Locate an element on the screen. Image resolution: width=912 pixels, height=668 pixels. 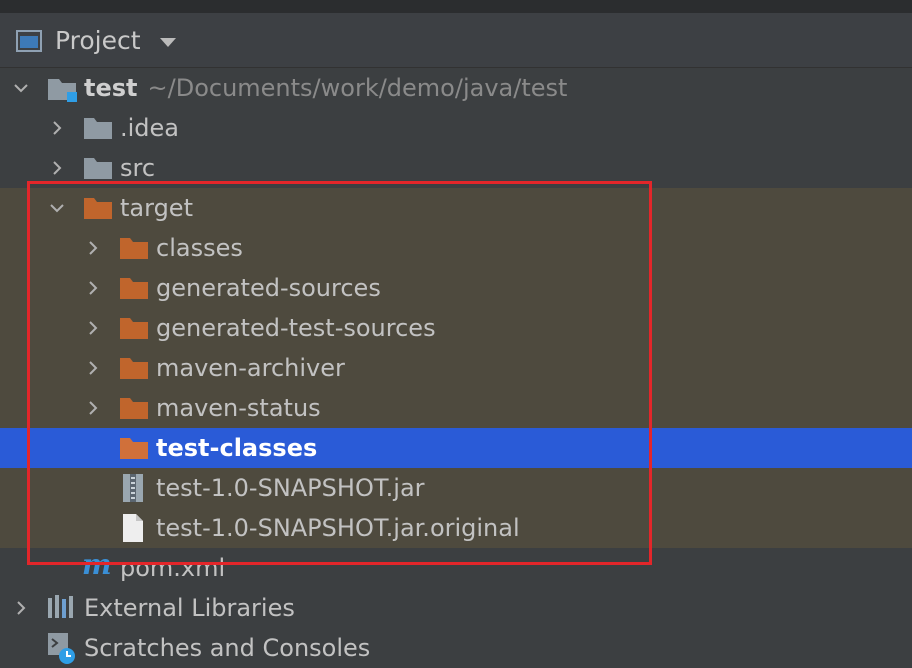
tree-item-target: target is located at coordinates (456, 208).